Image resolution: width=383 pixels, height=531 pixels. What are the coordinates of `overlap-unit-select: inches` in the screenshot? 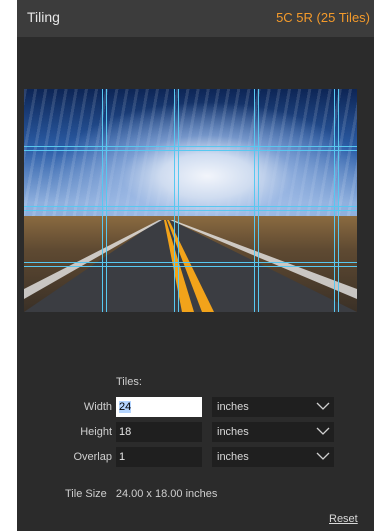 It's located at (273, 457).